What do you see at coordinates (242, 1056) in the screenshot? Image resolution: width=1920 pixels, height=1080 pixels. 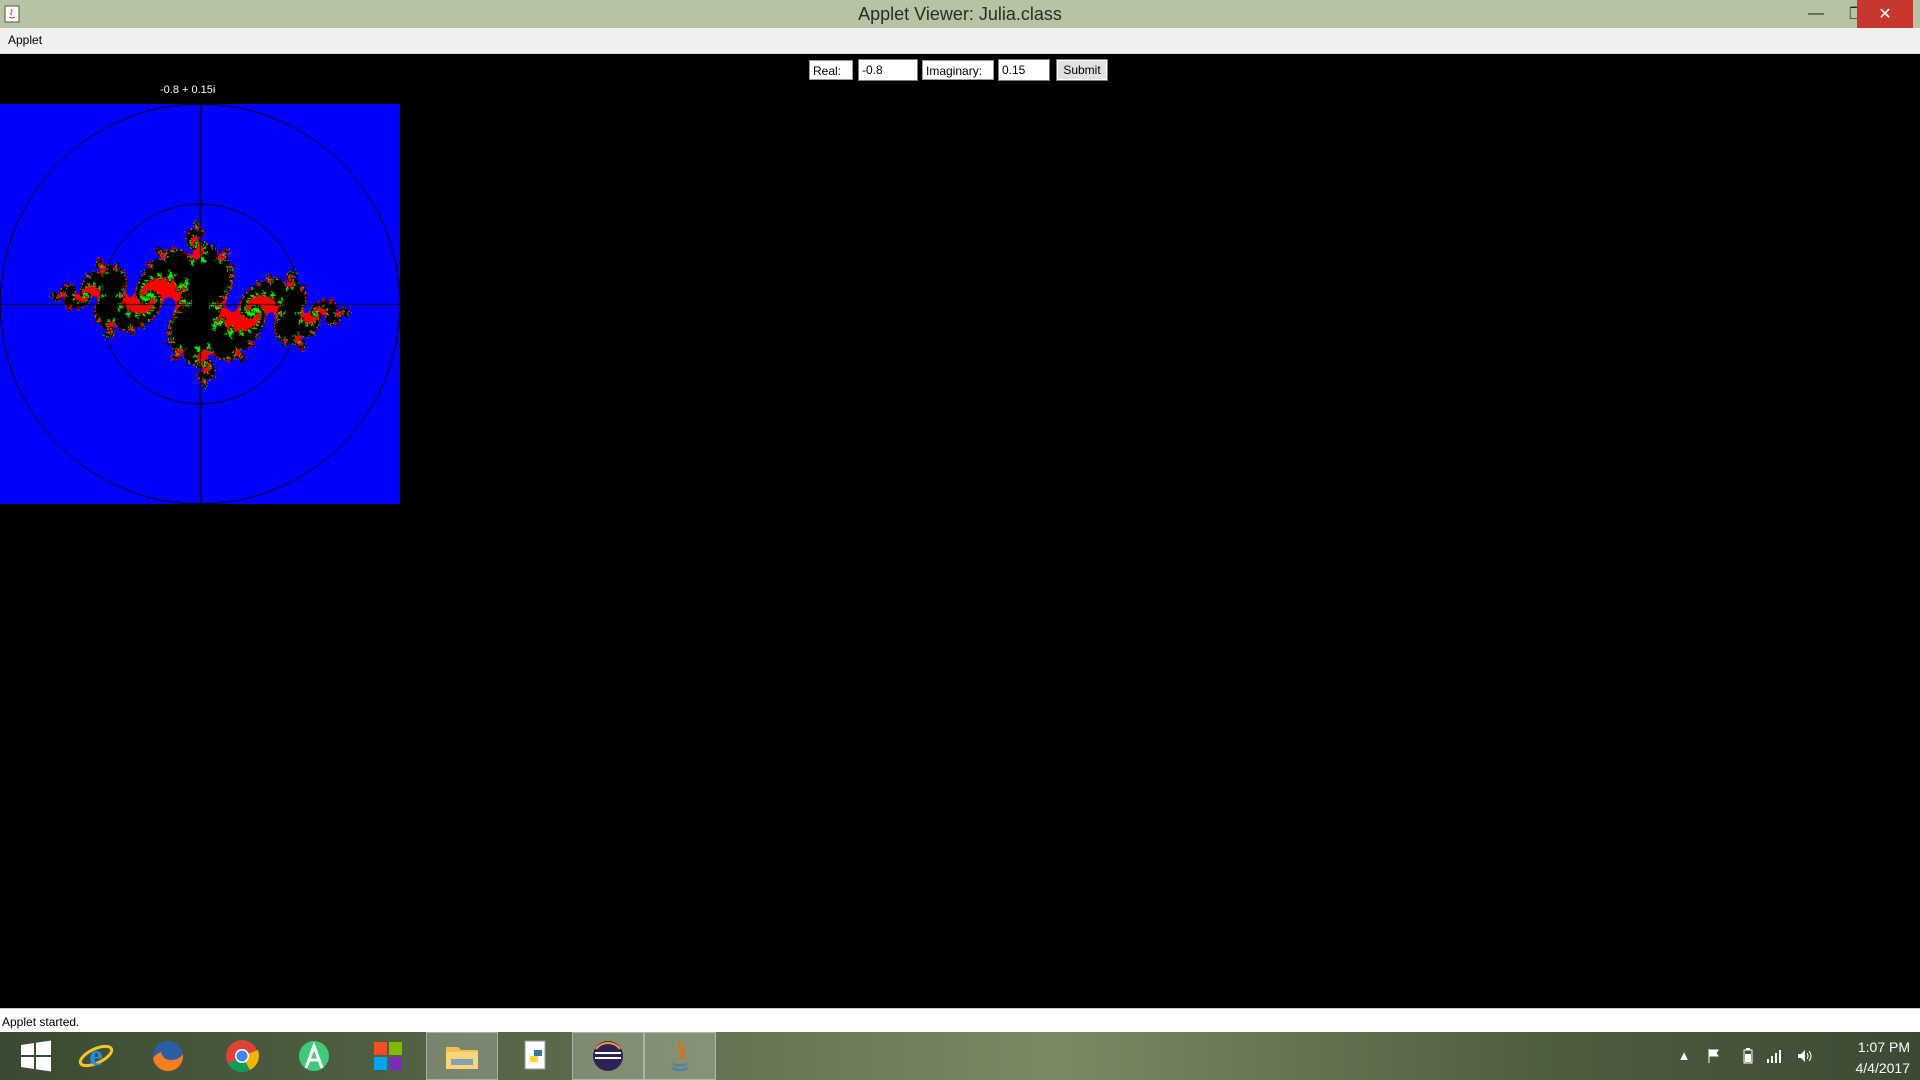 I see `chrome-icon` at bounding box center [242, 1056].